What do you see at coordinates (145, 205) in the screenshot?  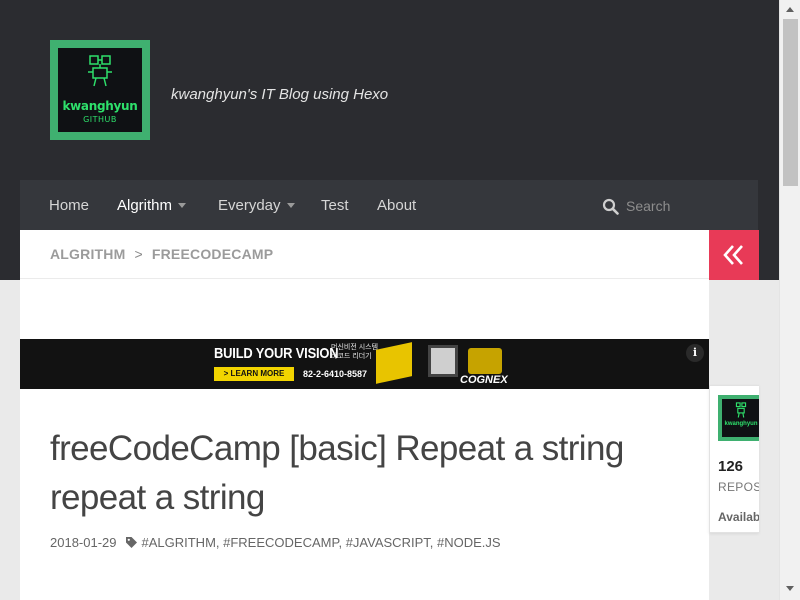 I see `nav-item-label: Algrithm` at bounding box center [145, 205].